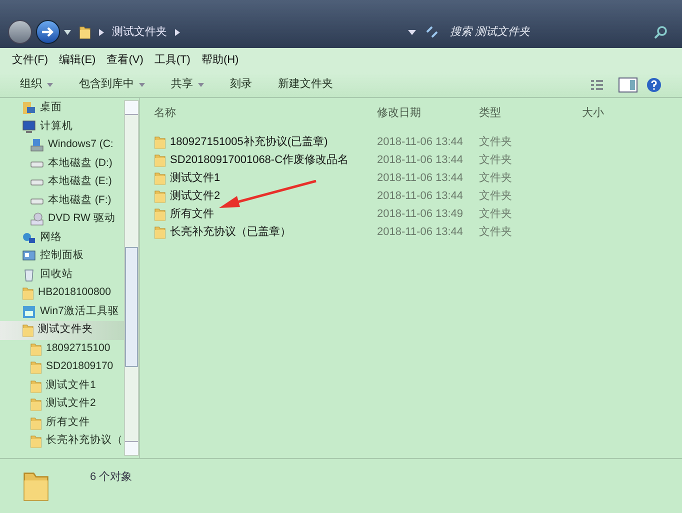 This screenshot has height=513, width=682. I want to click on forward-button, so click(48, 32).